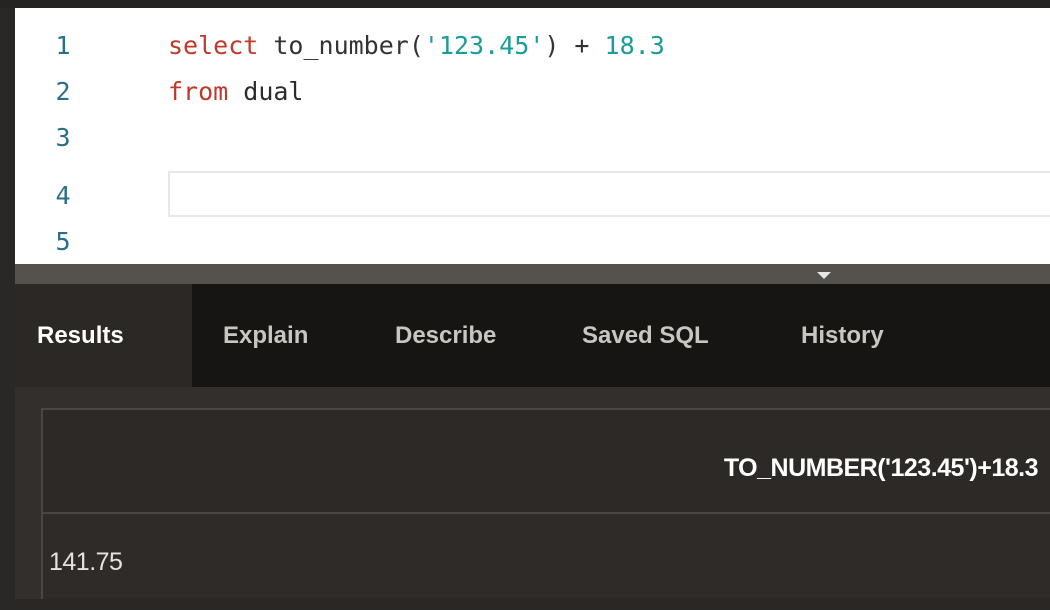  What do you see at coordinates (103, 335) in the screenshot?
I see `tab-results: Results` at bounding box center [103, 335].